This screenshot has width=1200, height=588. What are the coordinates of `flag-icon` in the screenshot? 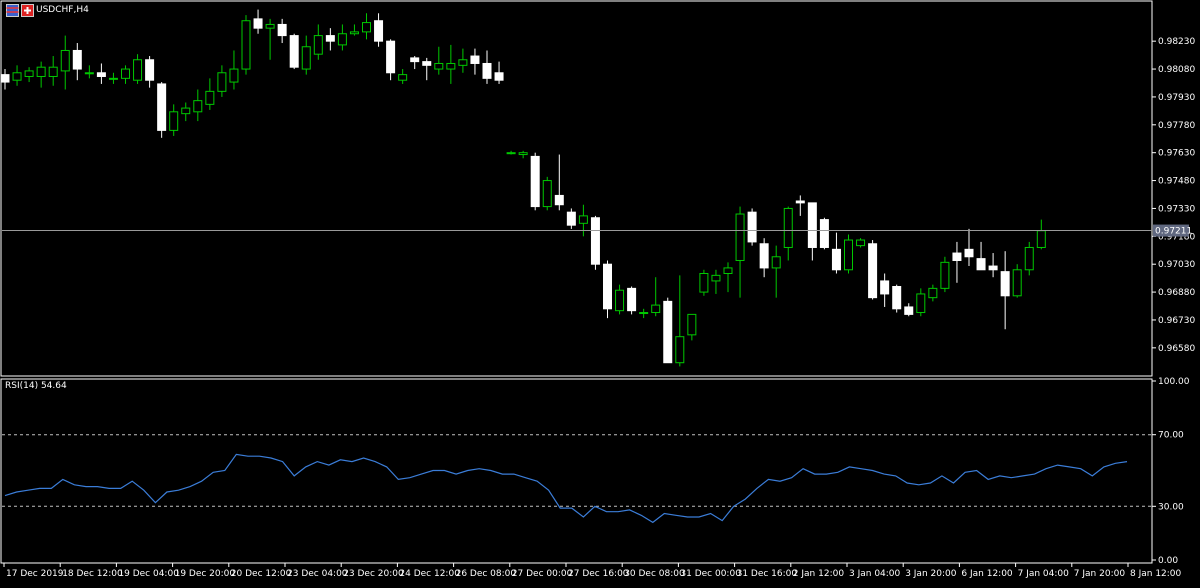 It's located at (20, 10).